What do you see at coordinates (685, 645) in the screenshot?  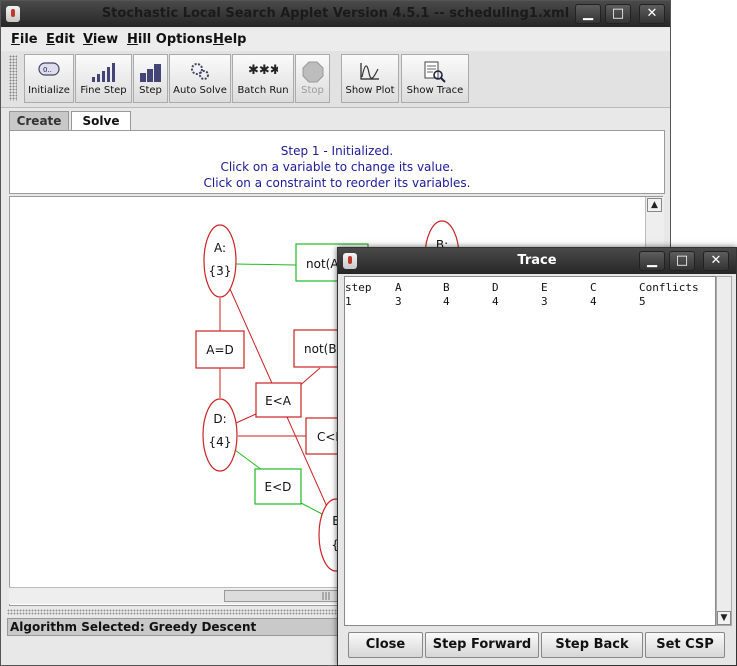 I see `set-csp-button: Set CSP` at bounding box center [685, 645].